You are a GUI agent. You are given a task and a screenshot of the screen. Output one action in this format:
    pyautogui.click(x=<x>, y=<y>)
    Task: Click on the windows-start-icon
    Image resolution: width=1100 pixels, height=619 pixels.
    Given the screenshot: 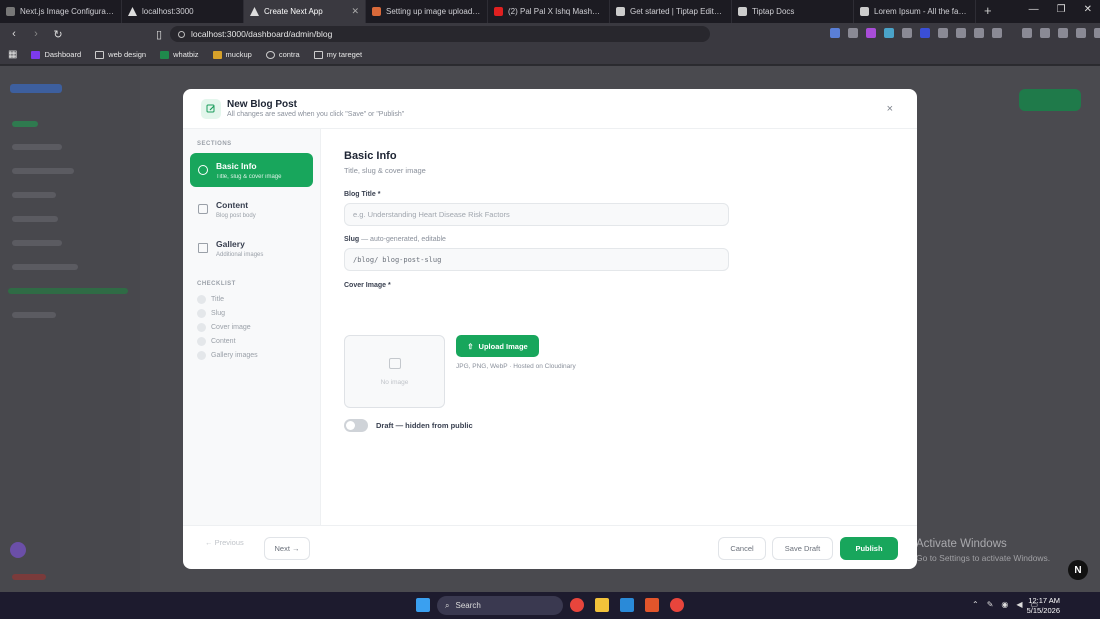 What is the action you would take?
    pyautogui.click(x=423, y=605)
    